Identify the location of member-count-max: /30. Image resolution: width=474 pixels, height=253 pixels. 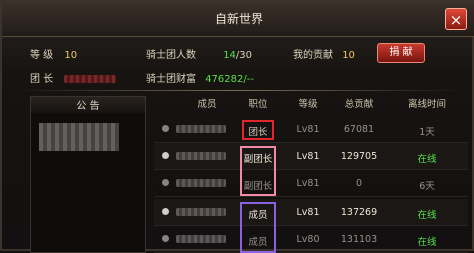
(244, 55).